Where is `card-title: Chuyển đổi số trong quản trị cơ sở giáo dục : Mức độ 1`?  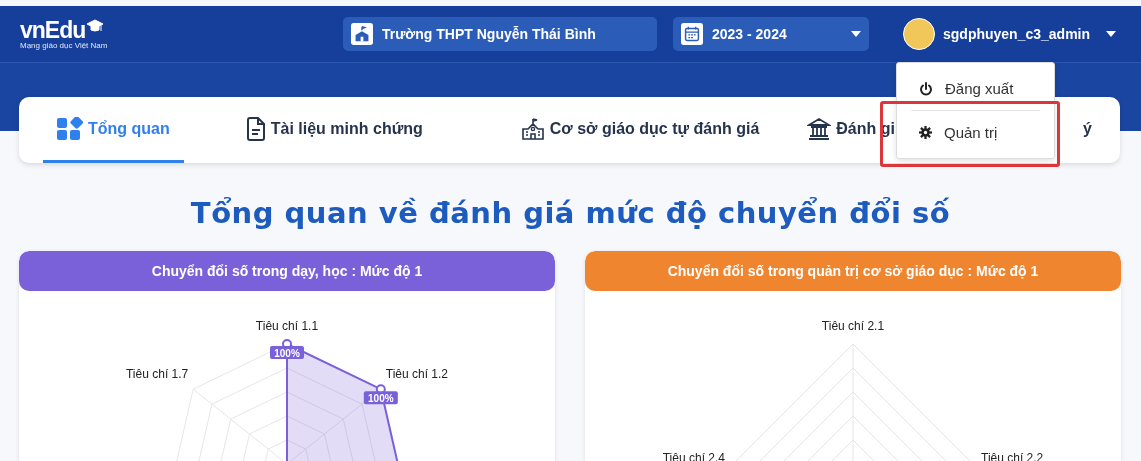 card-title: Chuyển đổi số trong quản trị cơ sở giáo dục : Mức độ 1 is located at coordinates (853, 271).